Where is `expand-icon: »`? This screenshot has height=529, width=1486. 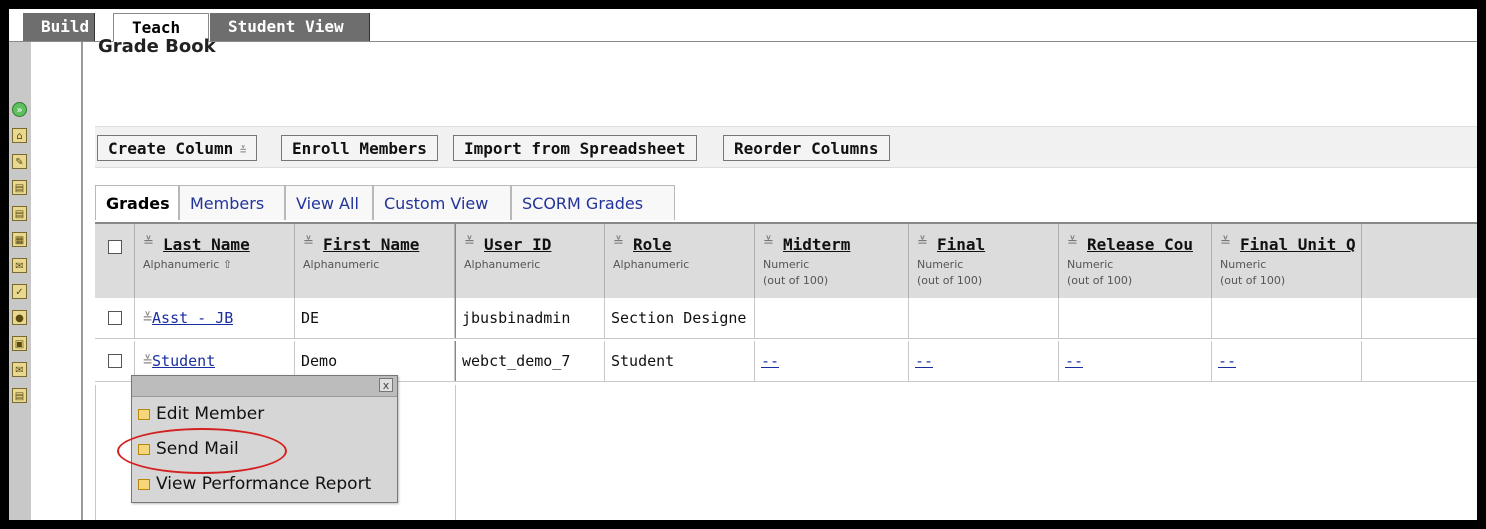
expand-icon: » is located at coordinates (19, 109).